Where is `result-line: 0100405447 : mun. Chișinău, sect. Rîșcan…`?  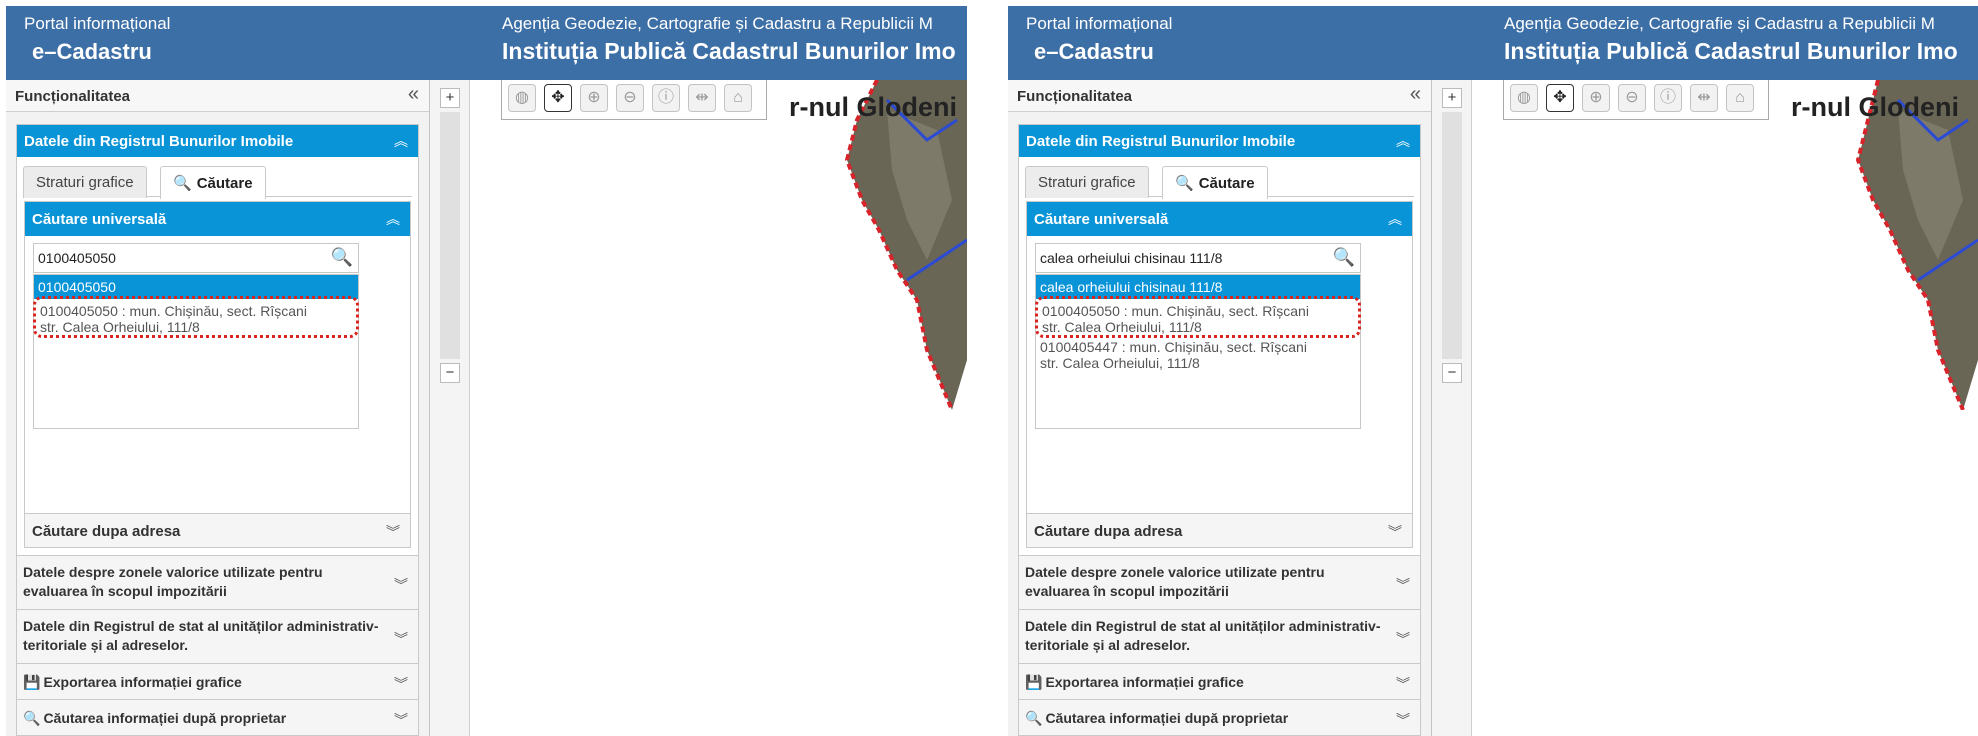 result-line: 0100405447 : mun. Chișinău, sect. Rîșcan… is located at coordinates (1173, 347).